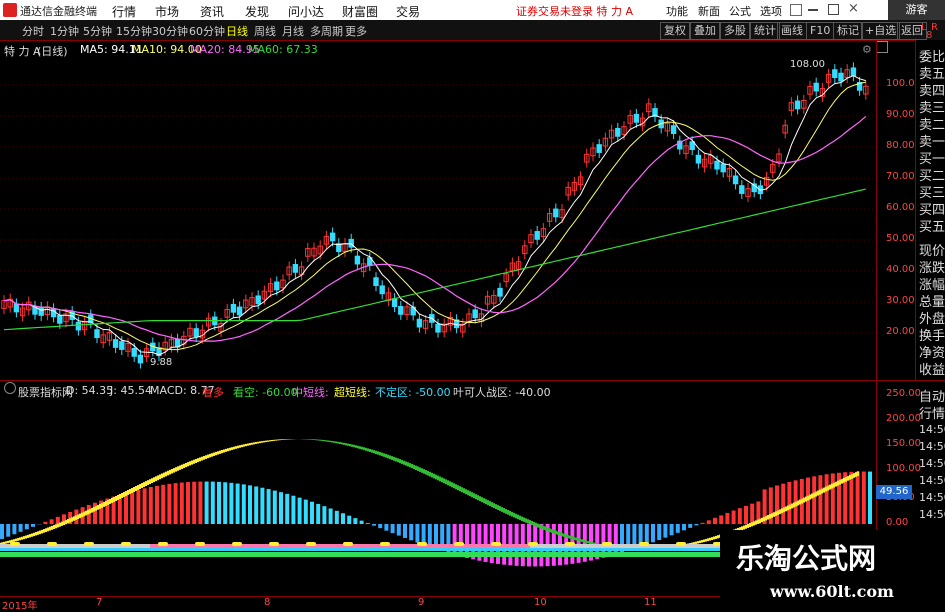 The width and height of the screenshot is (945, 612). I want to click on menu-wealth: 财富圈, so click(360, 11).